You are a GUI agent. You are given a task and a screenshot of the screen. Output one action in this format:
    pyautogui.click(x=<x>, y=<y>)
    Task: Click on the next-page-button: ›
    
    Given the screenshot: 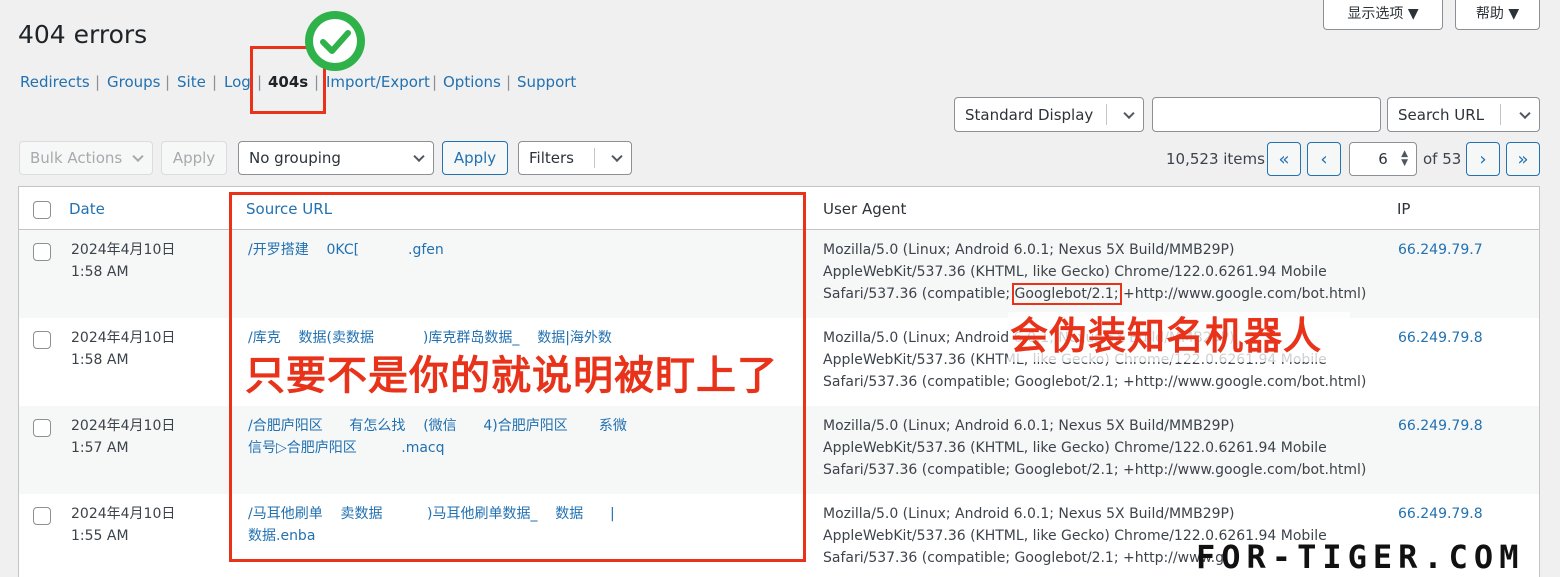 What is the action you would take?
    pyautogui.click(x=1483, y=159)
    